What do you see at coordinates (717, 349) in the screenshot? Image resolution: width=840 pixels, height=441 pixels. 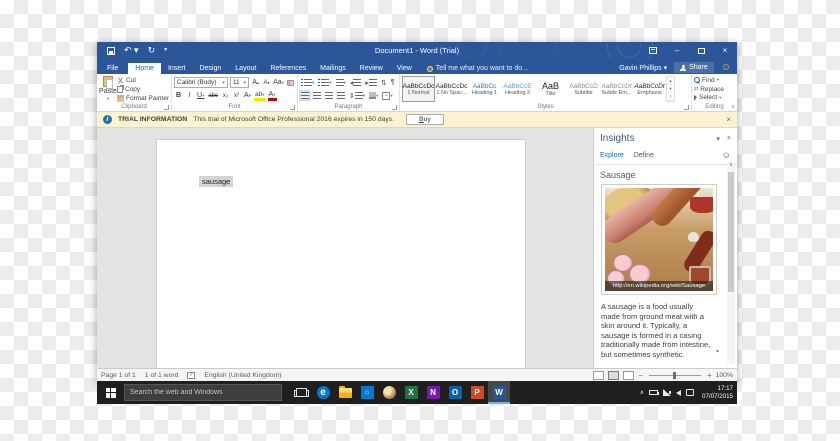 I see `expand-chevron-icon: ⌄` at bounding box center [717, 349].